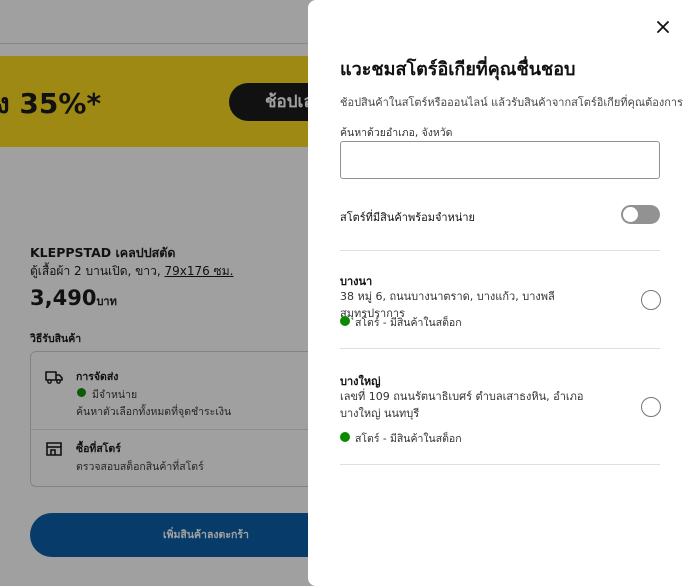  I want to click on panel-title: แวะชมสโตร์อิเกียที่คุณชื่นชอบ, so click(458, 69).